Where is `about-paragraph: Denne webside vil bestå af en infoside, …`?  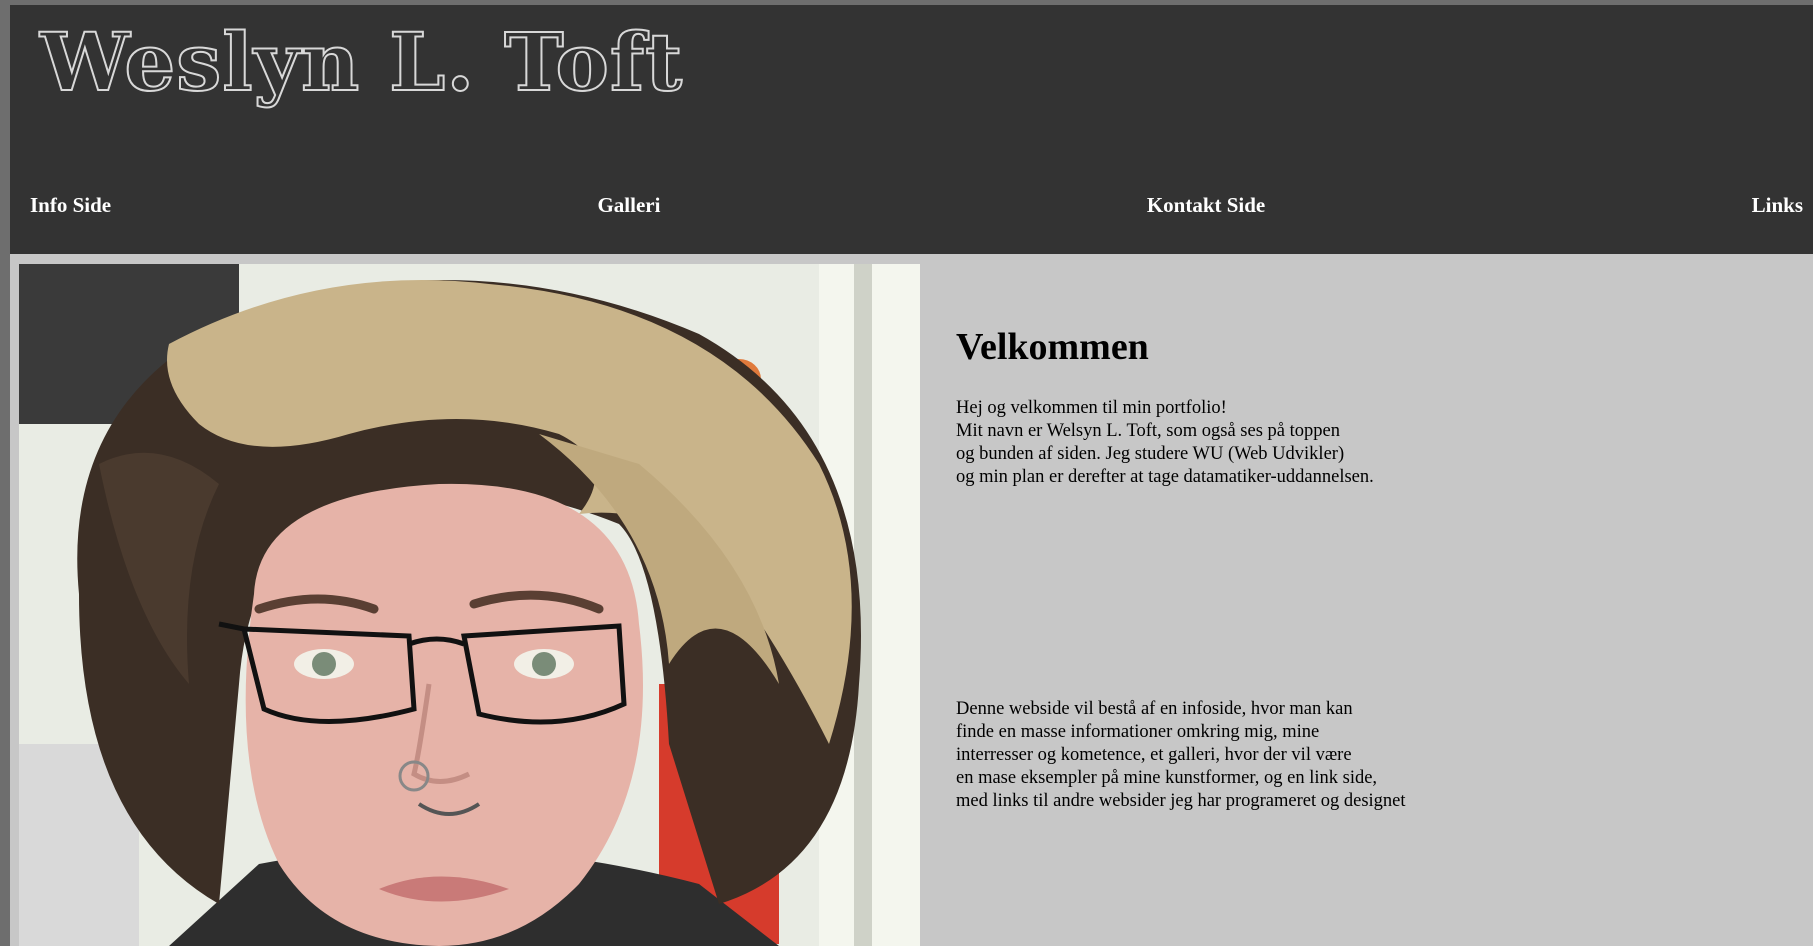 about-paragraph: Denne webside vil bestå af en infoside, … is located at coordinates (1366, 755).